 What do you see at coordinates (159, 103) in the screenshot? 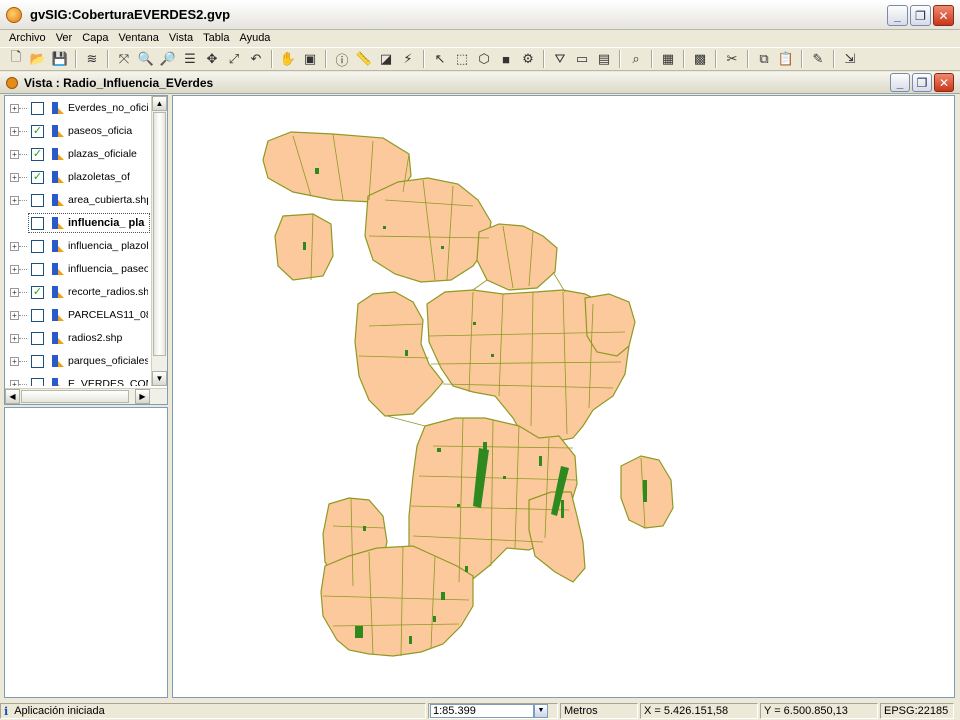
I see `scroll-up-icon: ▲` at bounding box center [159, 103].